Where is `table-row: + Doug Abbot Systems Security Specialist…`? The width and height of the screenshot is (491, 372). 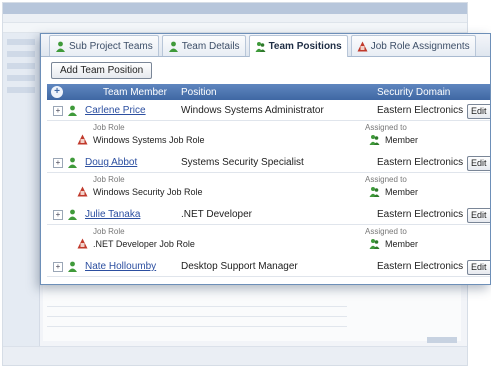
table-row: + Doug Abbot Systems Security Specialist… is located at coordinates (268, 163).